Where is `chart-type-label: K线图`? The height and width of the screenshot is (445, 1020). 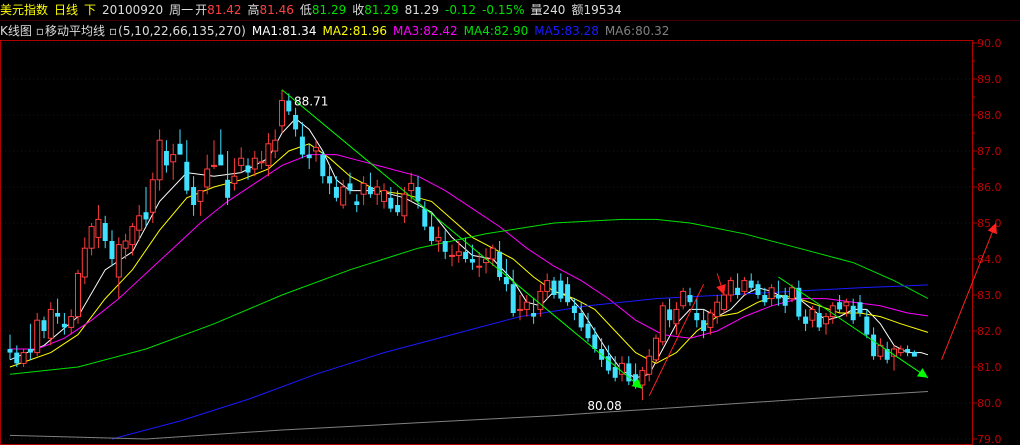 chart-type-label: K线图 is located at coordinates (16, 31).